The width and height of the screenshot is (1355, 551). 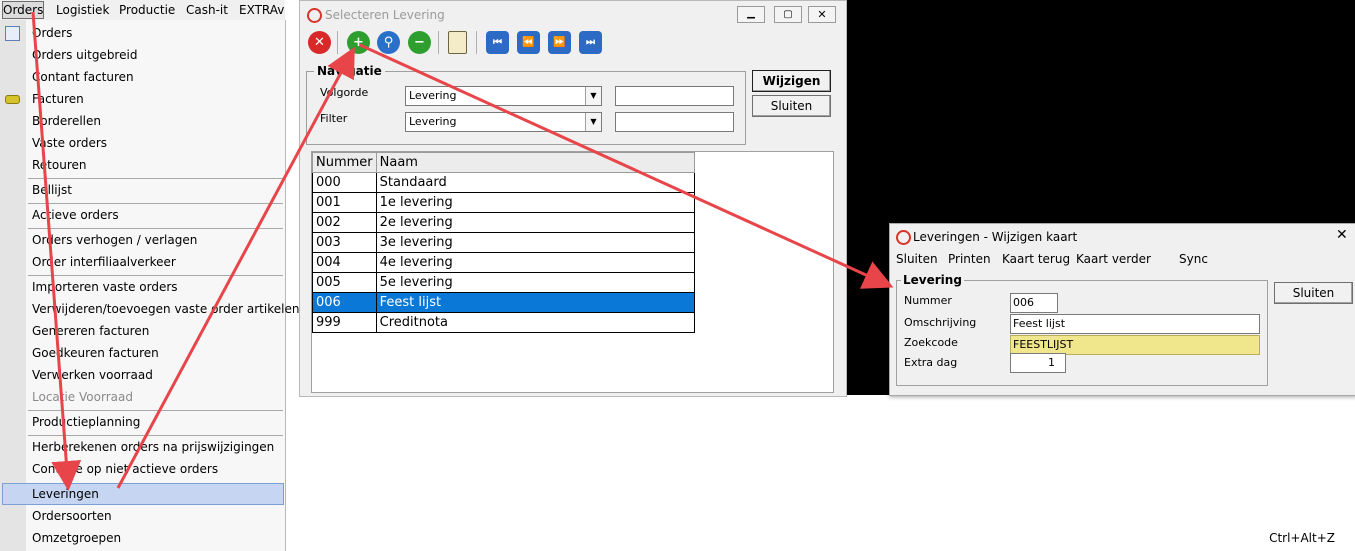 What do you see at coordinates (235, 267) in the screenshot?
I see `arrow-leveringen-to-add` at bounding box center [235, 267].